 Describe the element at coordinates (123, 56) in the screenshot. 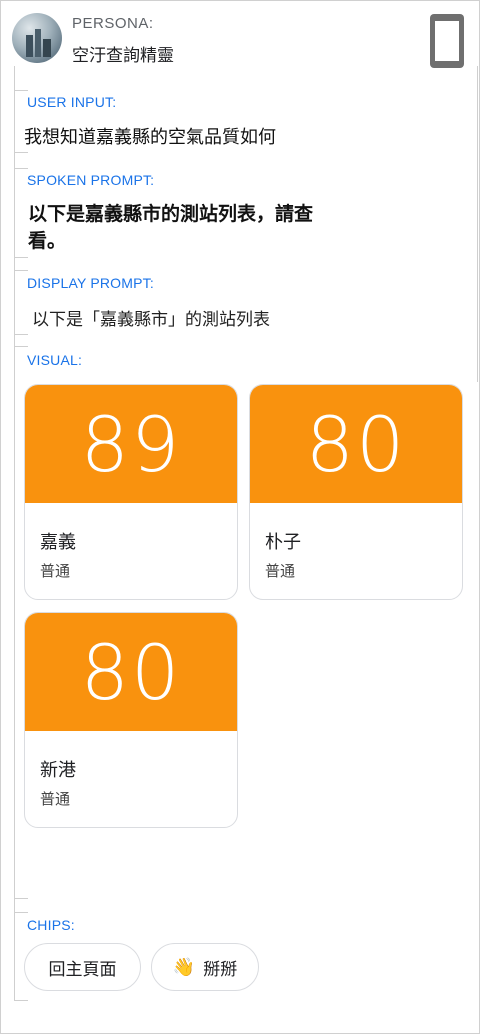

I see `persona-name: 空汙查詢精靈` at that location.